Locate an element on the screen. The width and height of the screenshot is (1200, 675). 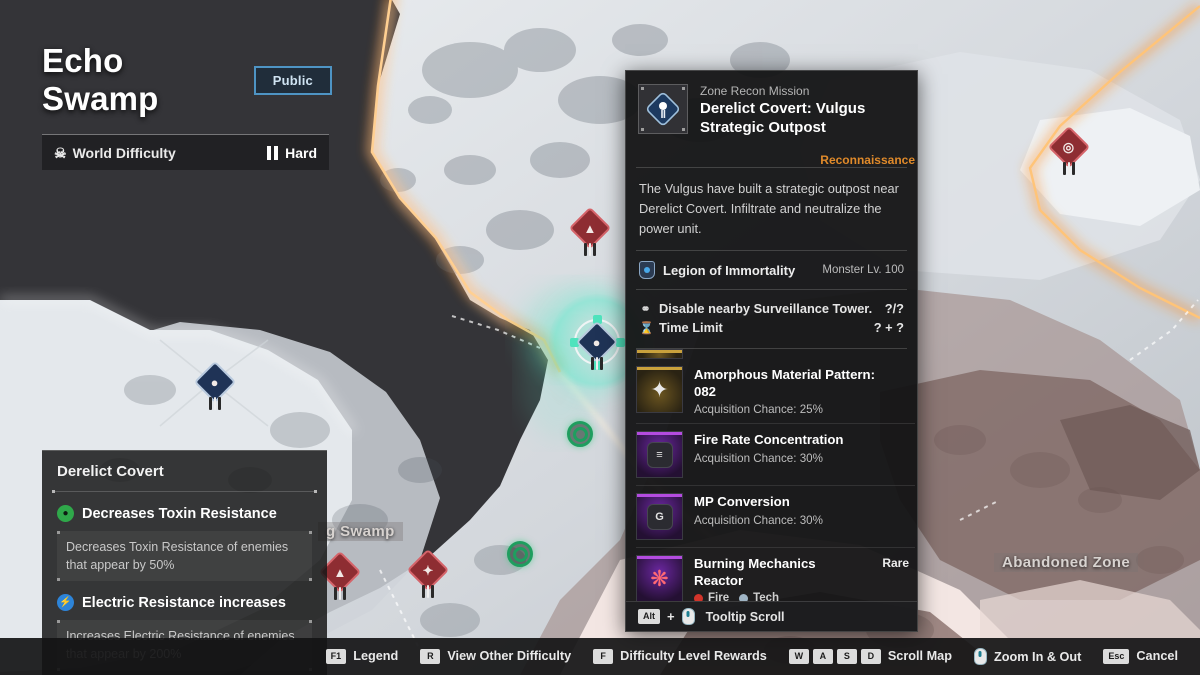
key-w: W is located at coordinates (798, 656).